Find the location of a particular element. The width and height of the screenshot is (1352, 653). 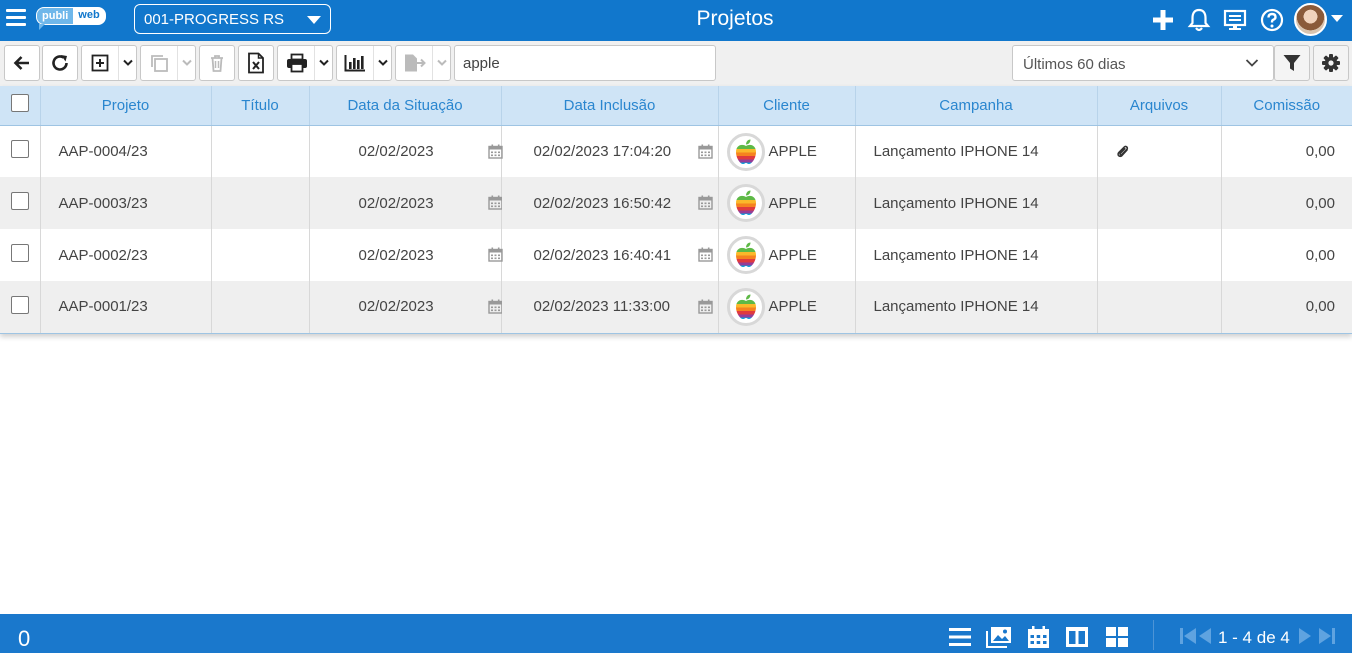

user-menu-chevron-icon is located at coordinates (1337, 18).